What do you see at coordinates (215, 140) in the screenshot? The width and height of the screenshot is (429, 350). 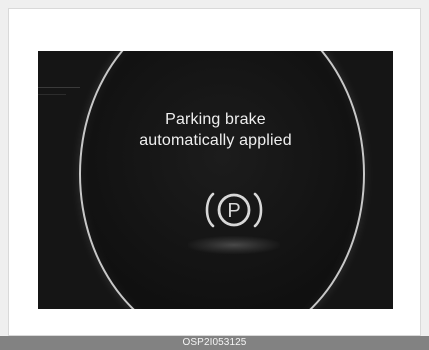 I see `warning-message-line-2: automatically applied` at bounding box center [215, 140].